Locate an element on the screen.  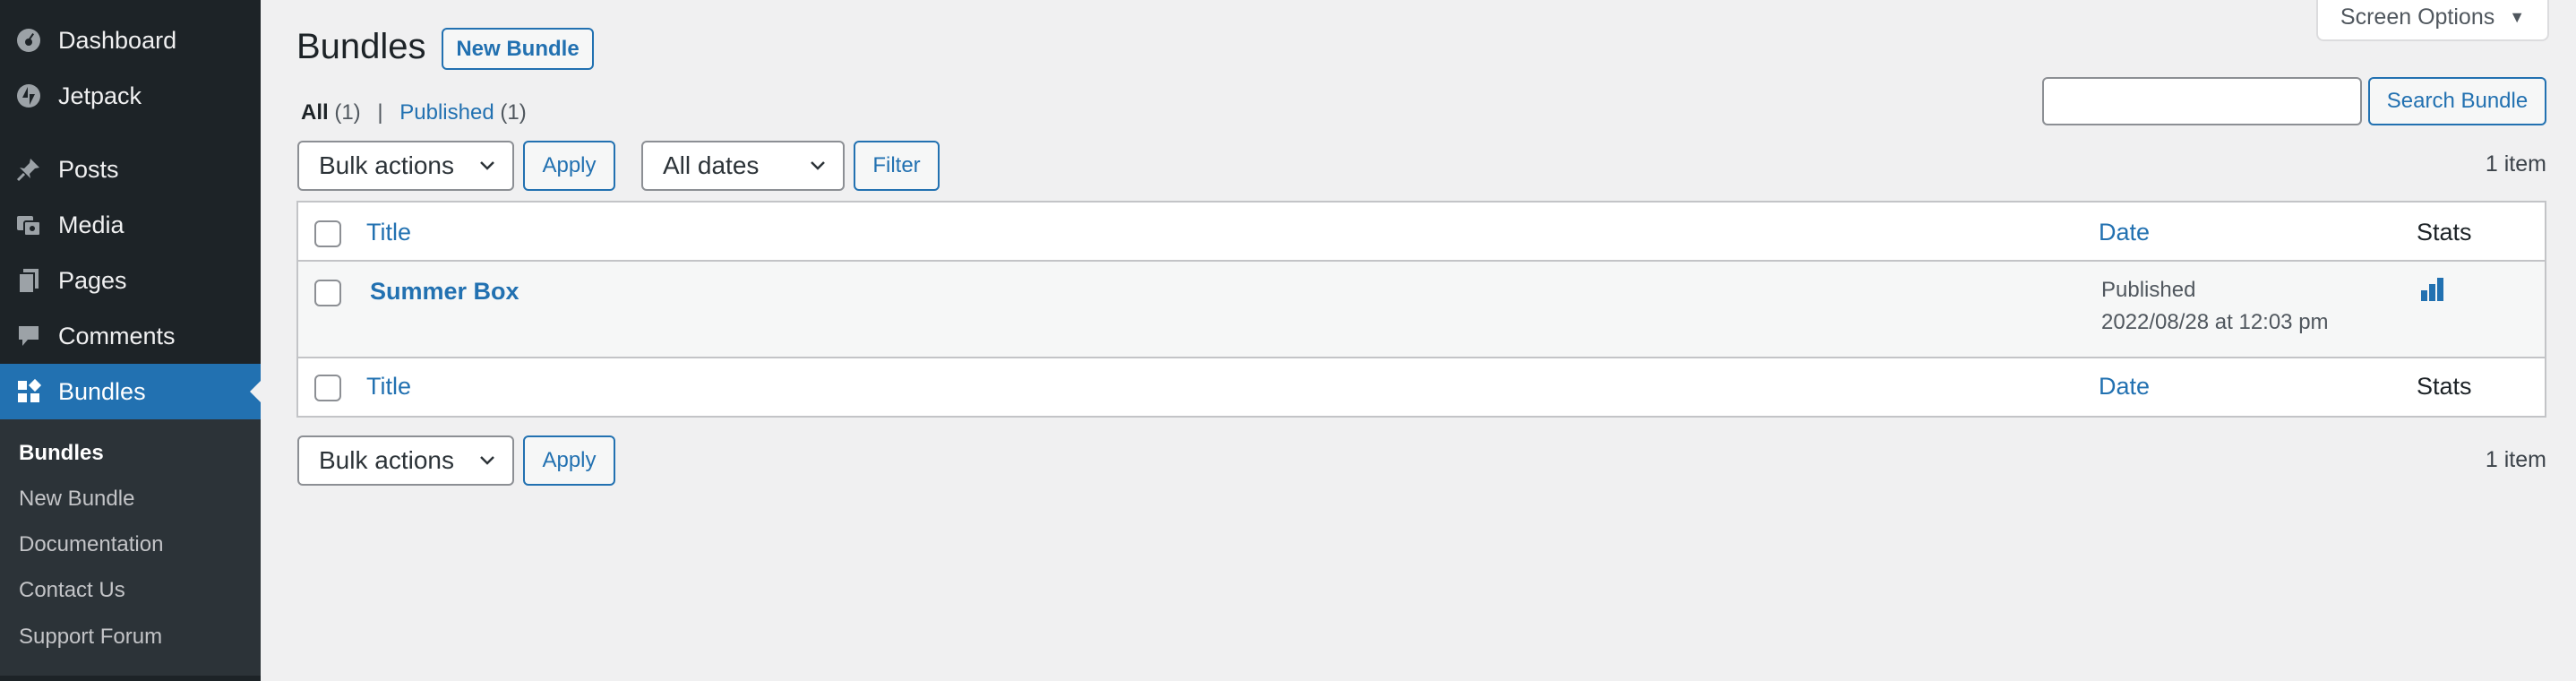
jetpack-icon is located at coordinates (28, 95).